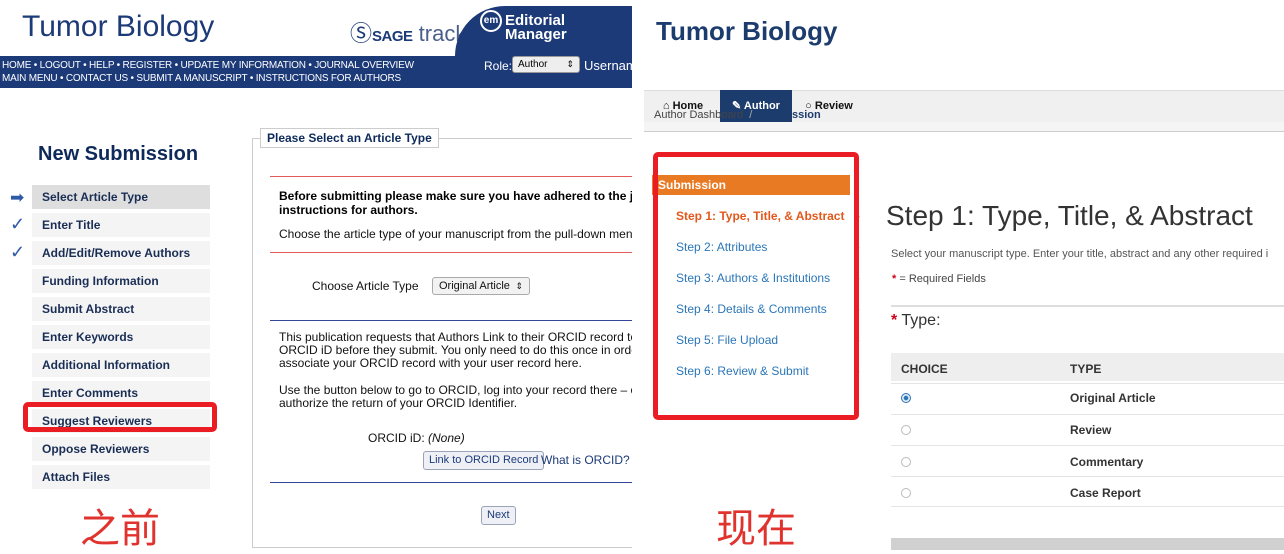  I want to click on breadcrumb: Author Dashboard / Submission, so click(737, 115).